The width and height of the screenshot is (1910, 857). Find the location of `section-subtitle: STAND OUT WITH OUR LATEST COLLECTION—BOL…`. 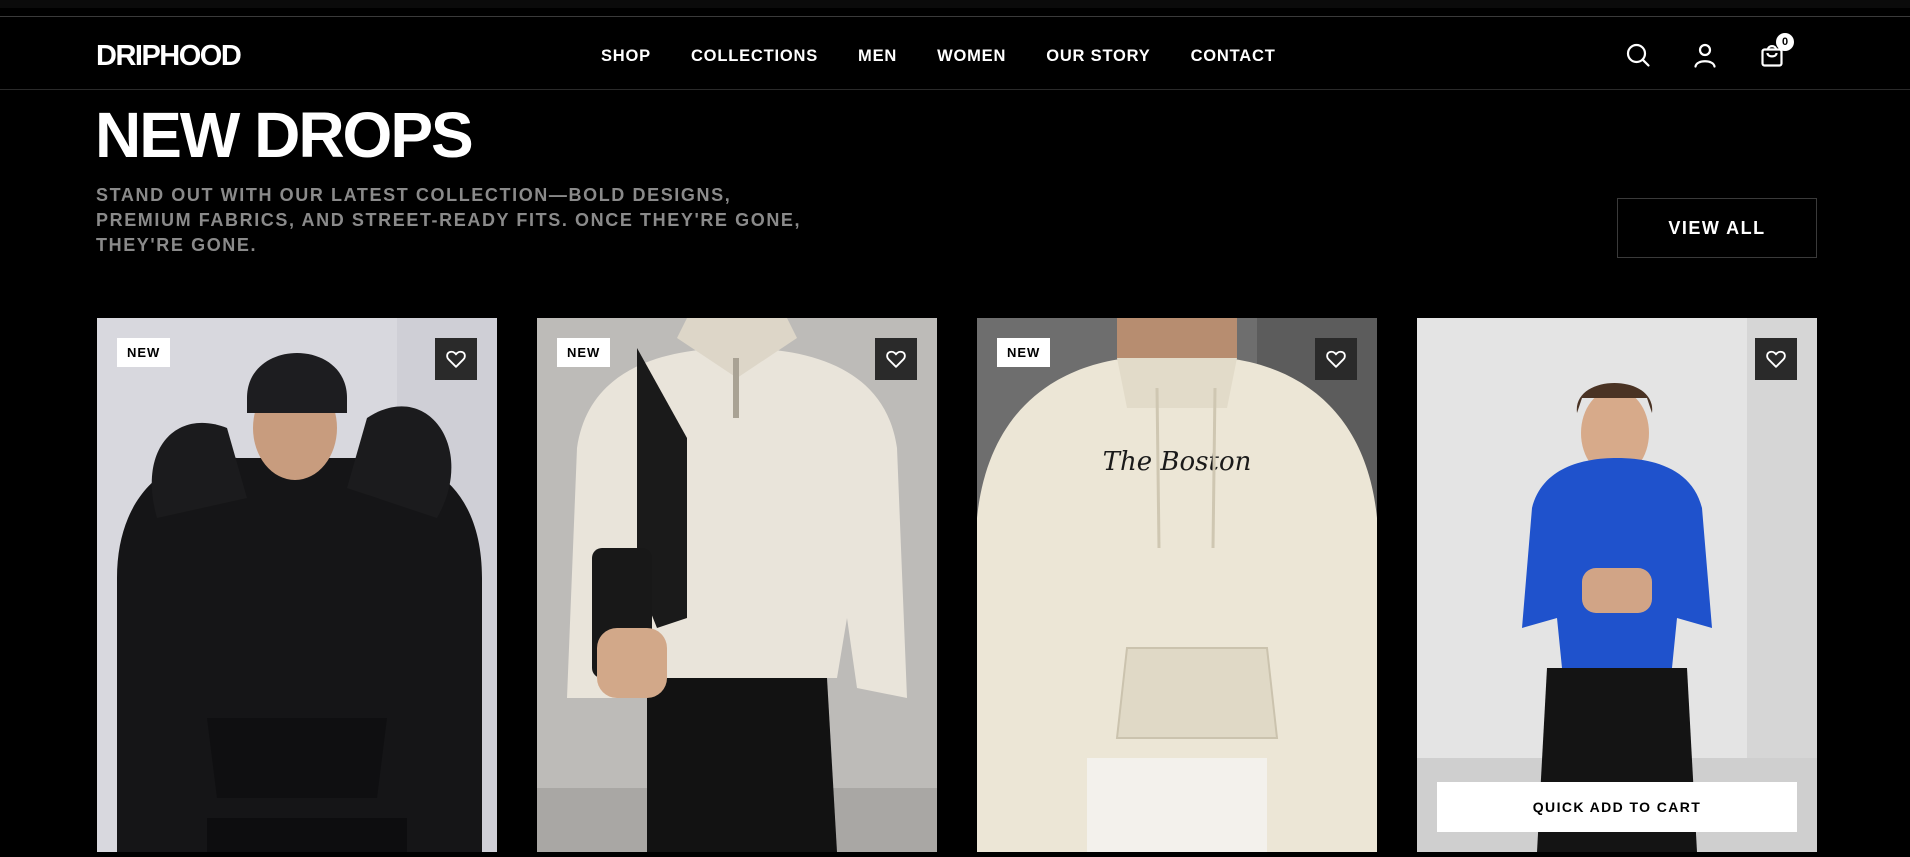

section-subtitle: STAND OUT WITH OUR LATEST COLLECTION—BOL… is located at coordinates (449, 220).